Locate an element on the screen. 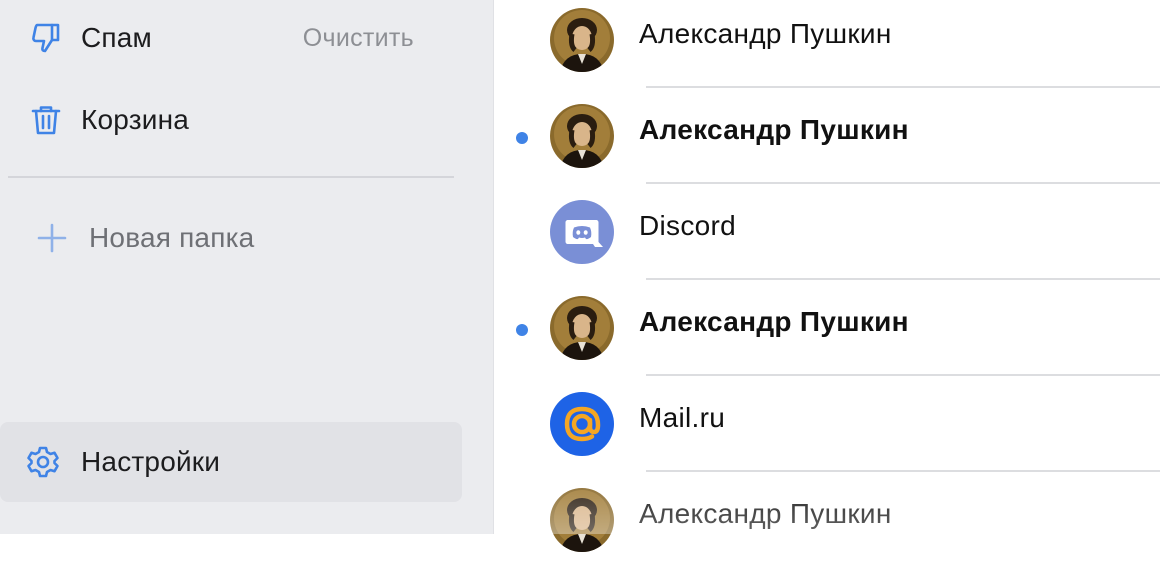  thumbs-down-icon is located at coordinates (46, 38).